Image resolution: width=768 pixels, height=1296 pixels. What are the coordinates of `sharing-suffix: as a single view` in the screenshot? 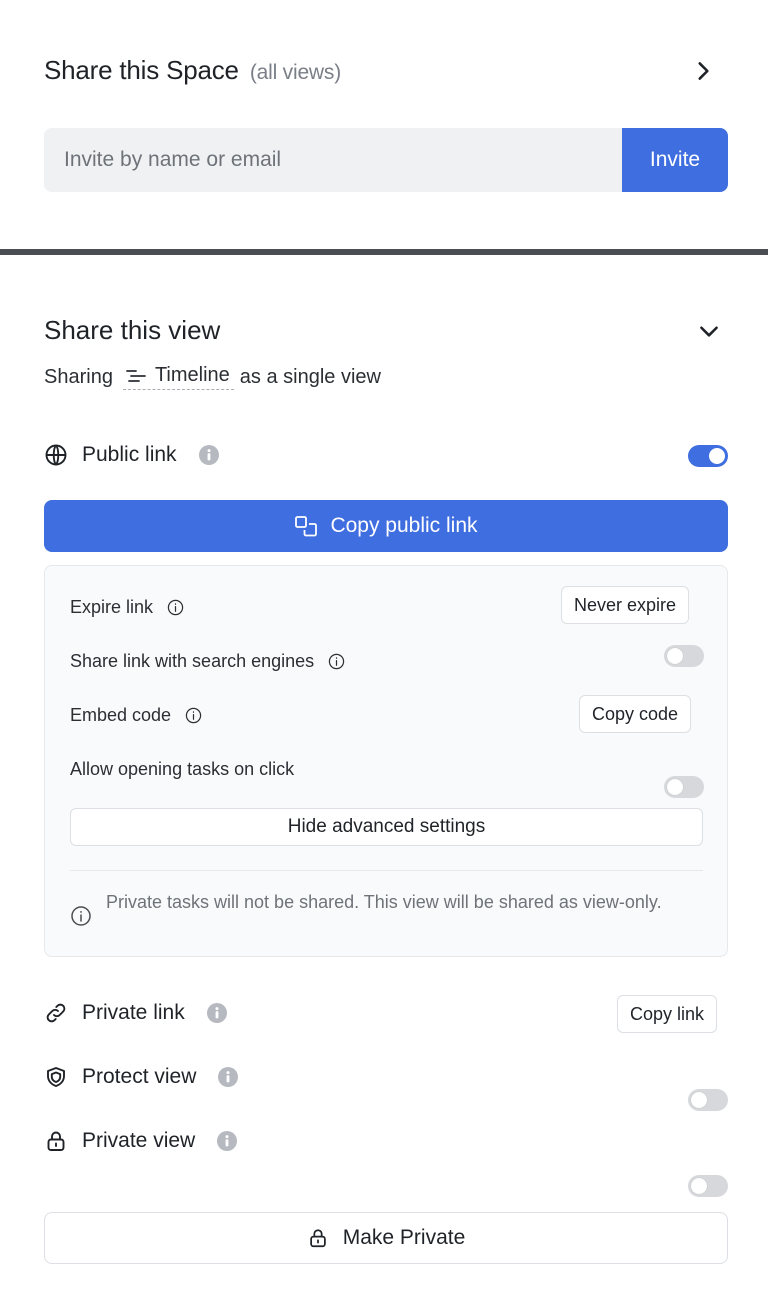 It's located at (310, 376).